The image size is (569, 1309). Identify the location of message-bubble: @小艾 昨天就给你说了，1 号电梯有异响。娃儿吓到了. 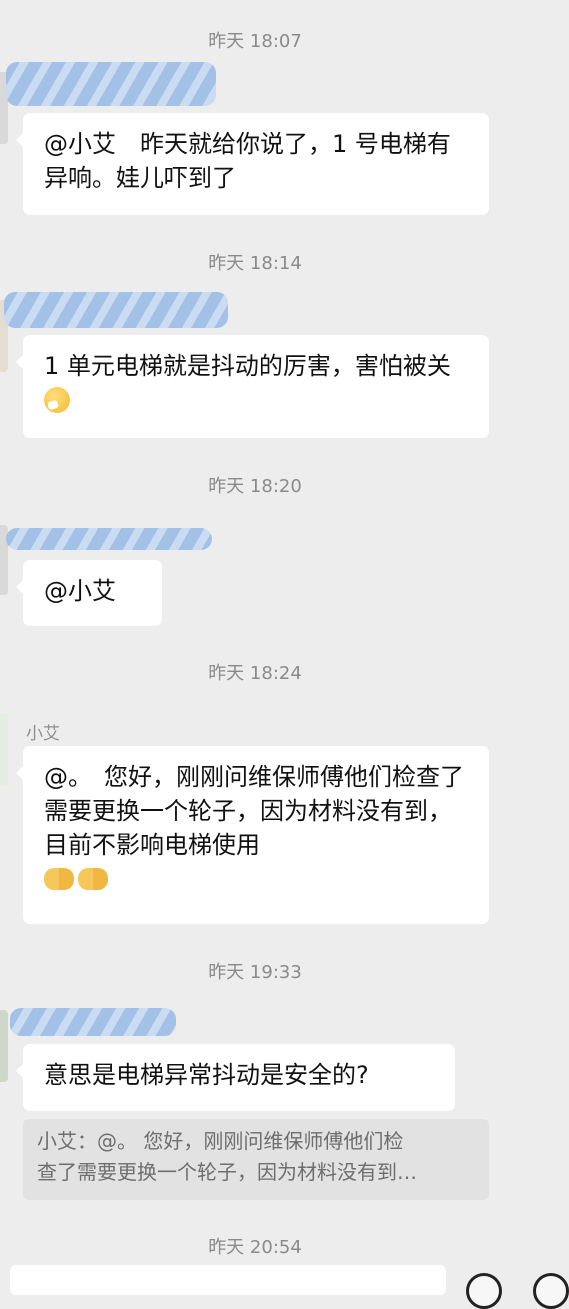
(252, 164).